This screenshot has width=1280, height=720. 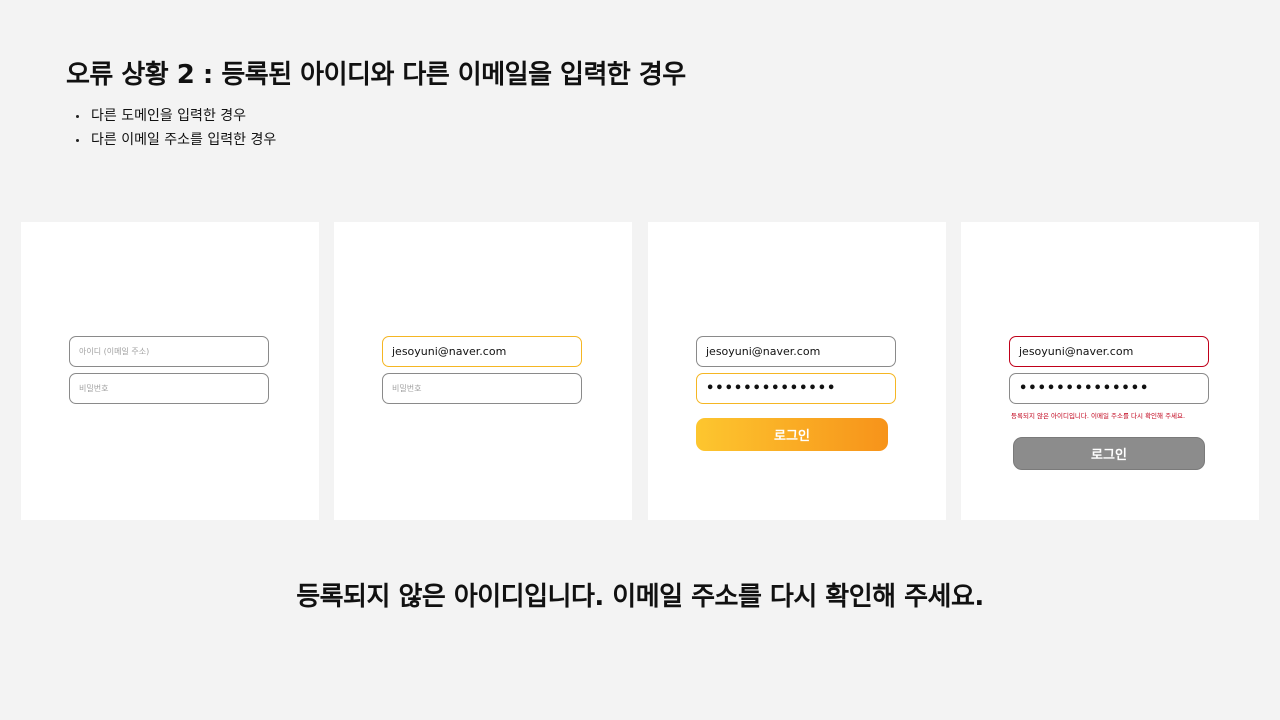 What do you see at coordinates (640, 597) in the screenshot?
I see `error-message-callout: 등록되지 않은 아이디입니다. 이메일 주소를 다시 확인해 주세요.` at bounding box center [640, 597].